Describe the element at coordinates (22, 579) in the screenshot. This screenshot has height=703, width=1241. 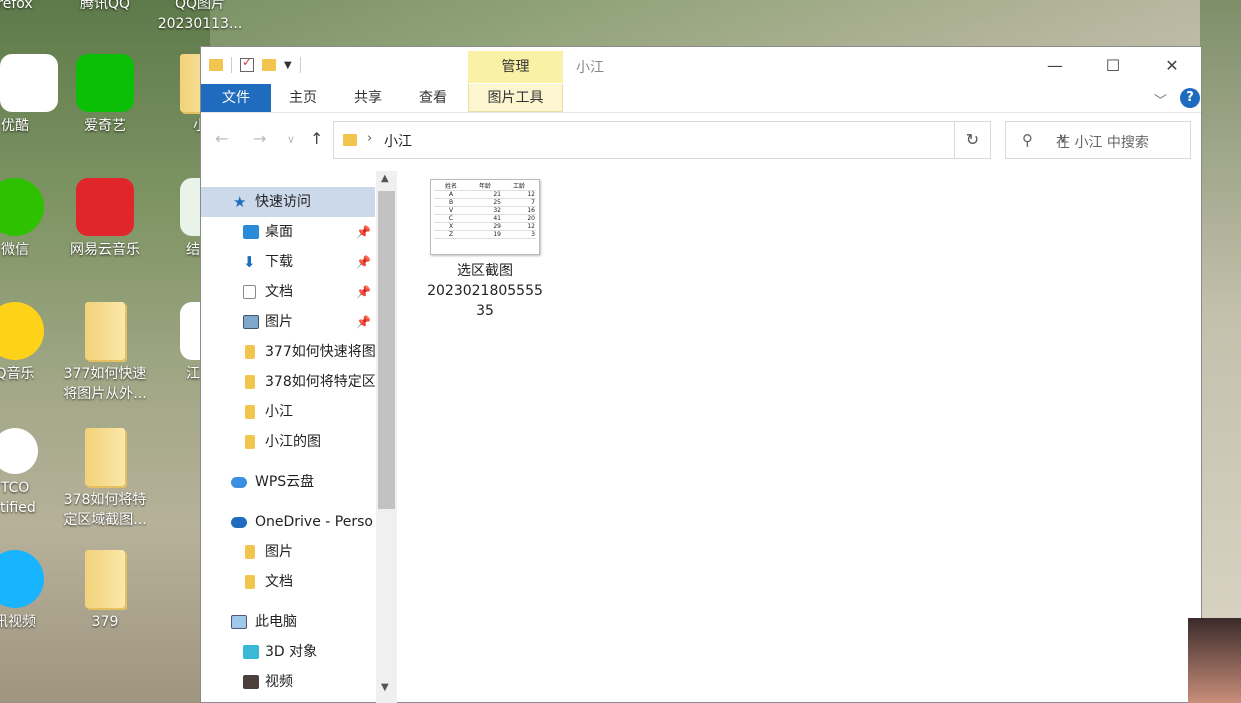
I see `tencent-video-icon` at that location.